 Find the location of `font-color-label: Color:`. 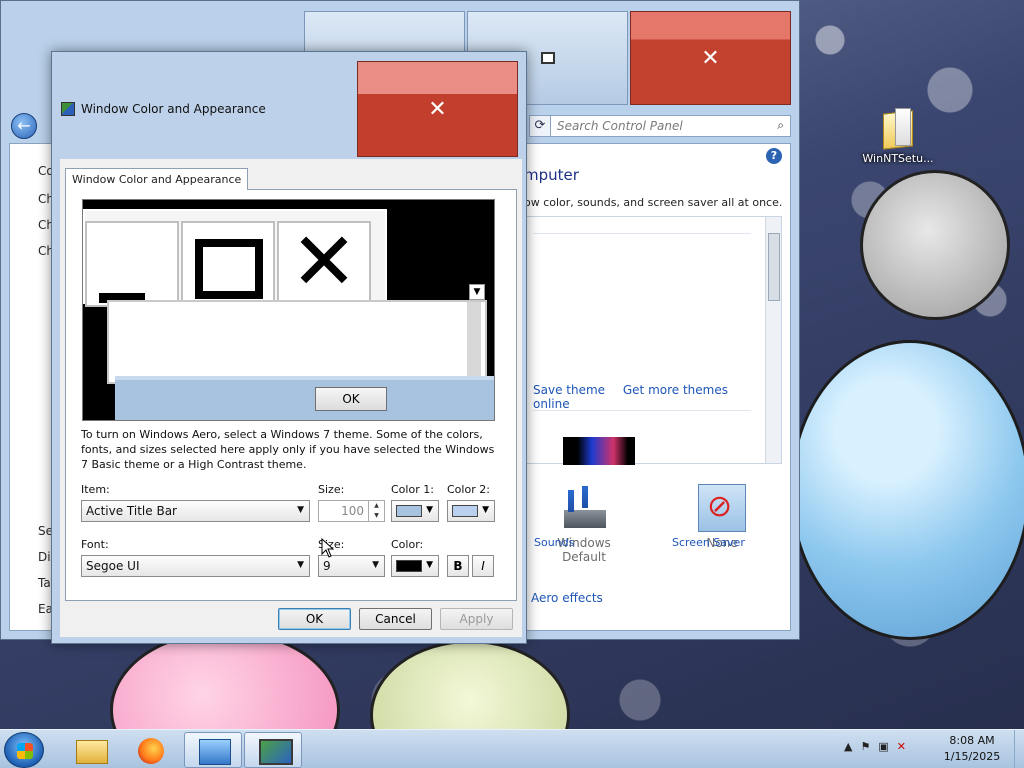

font-color-label: Color: is located at coordinates (407, 544).